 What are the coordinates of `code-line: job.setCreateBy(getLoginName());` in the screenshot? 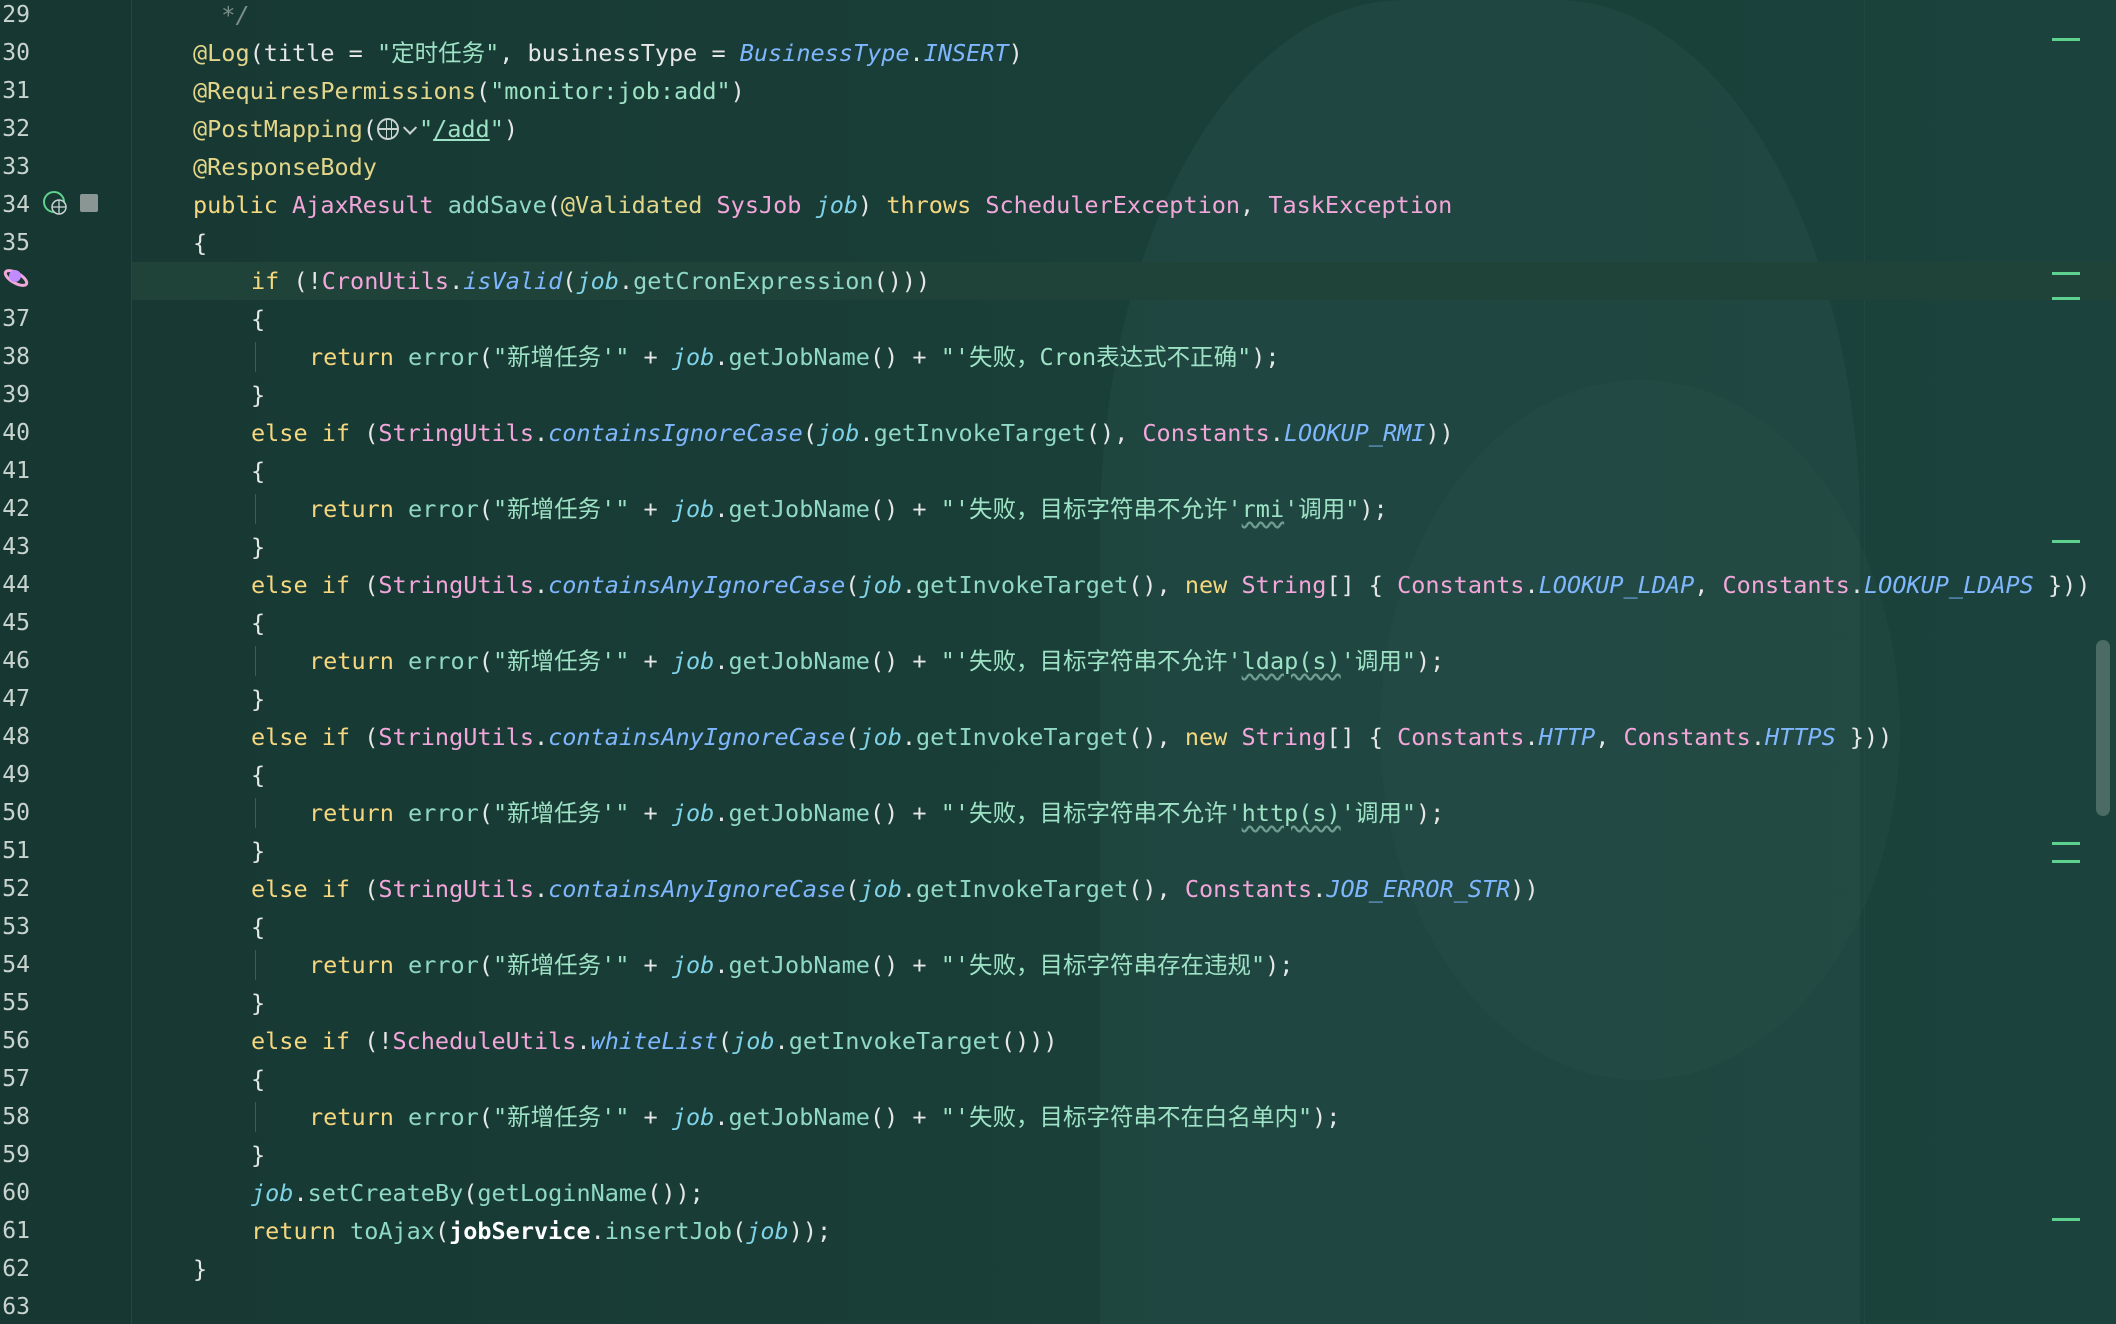 It's located at (477, 1193).